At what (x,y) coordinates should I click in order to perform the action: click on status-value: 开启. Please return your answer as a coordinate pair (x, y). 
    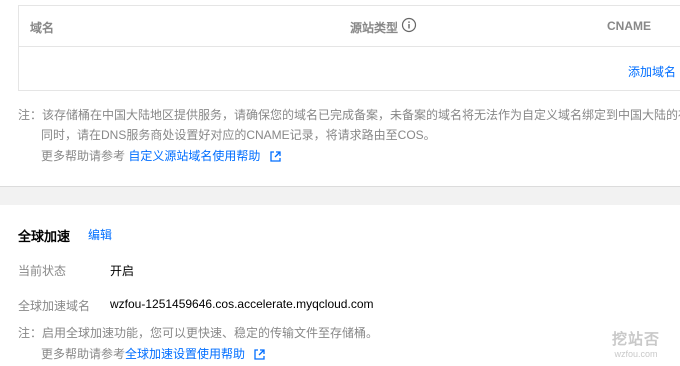
    Looking at the image, I should click on (122, 271).